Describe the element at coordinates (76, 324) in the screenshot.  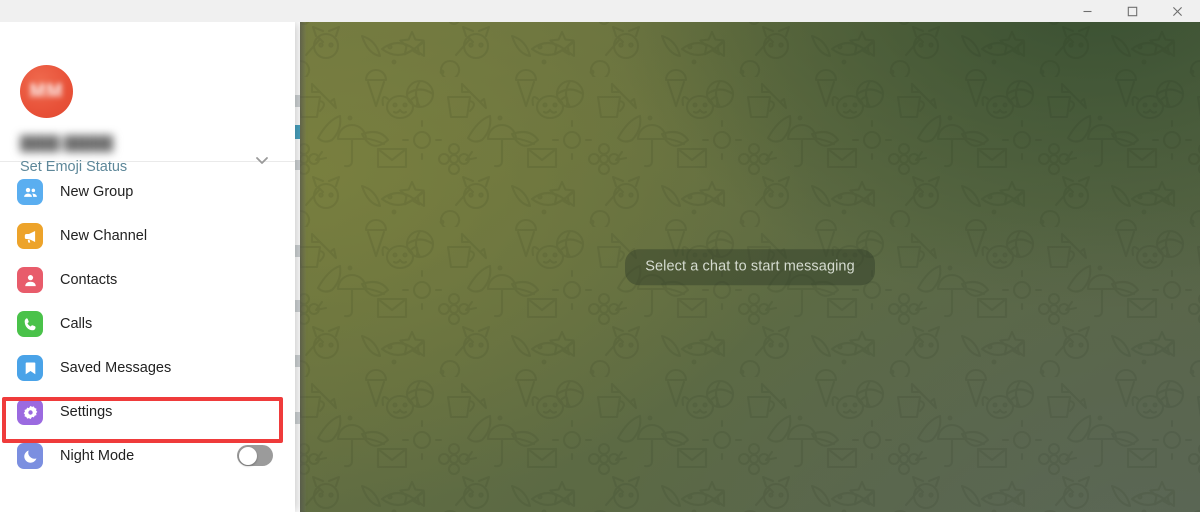
I see `menu-item-label: Calls` at that location.